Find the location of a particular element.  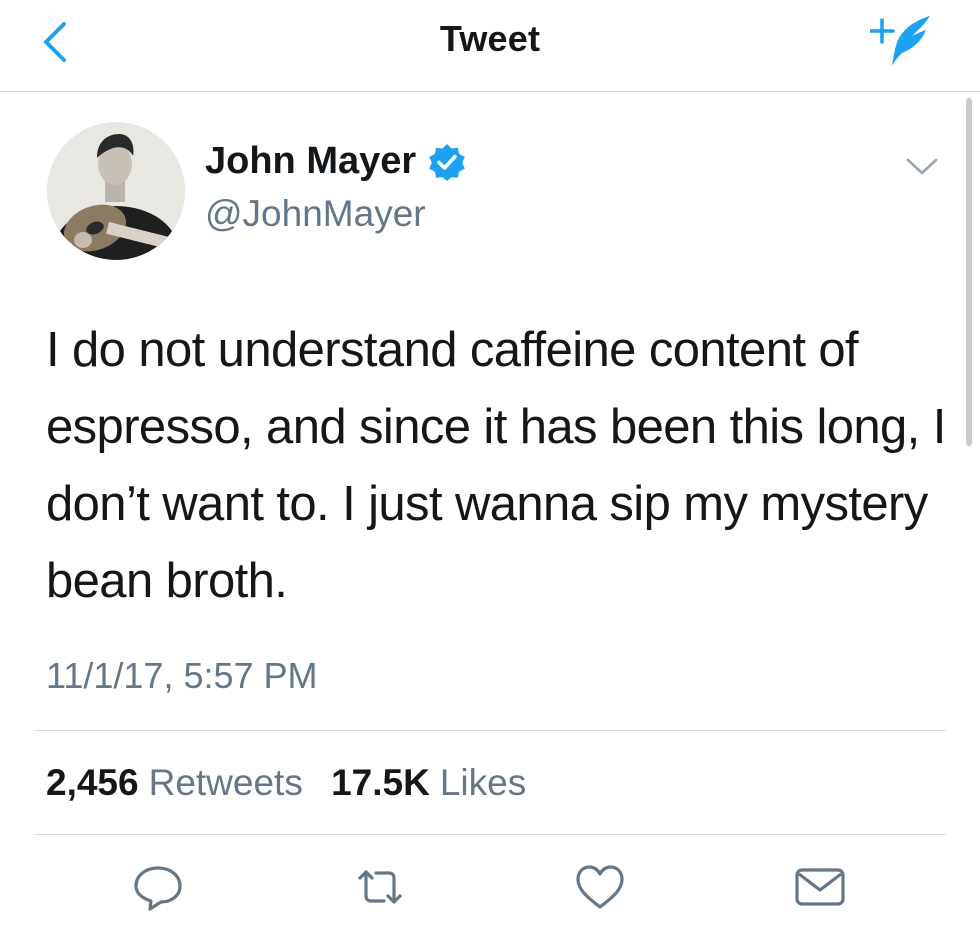

author-name: John Mayer is located at coordinates (335, 161).